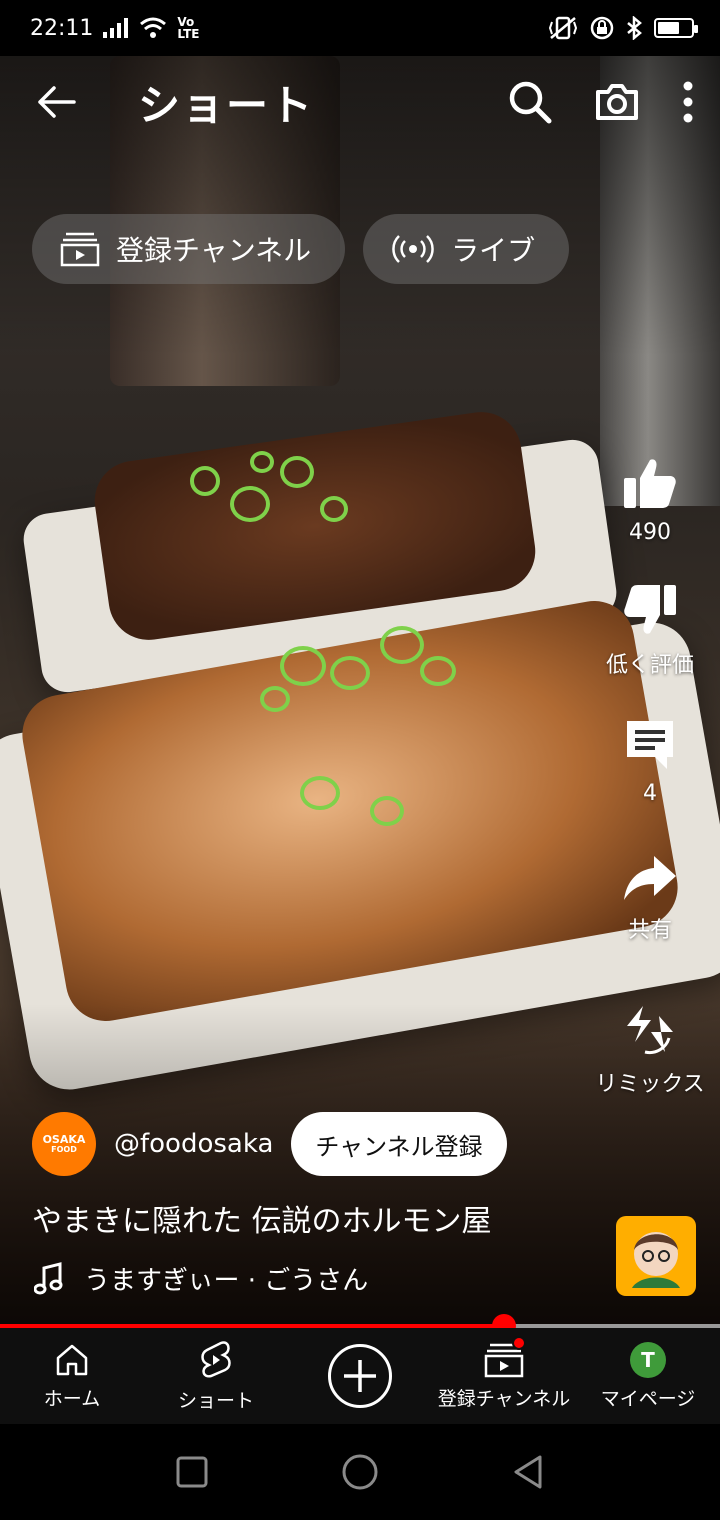  Describe the element at coordinates (648, 1398) in the screenshot. I see `nav-label: マイページ` at that location.